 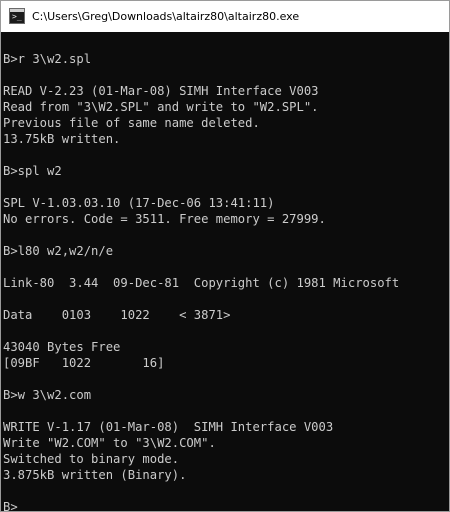 I want to click on console-line-text: SPL V-1.03.03.10 (17-Dec-06 13:41:11), so click(x=139, y=203).